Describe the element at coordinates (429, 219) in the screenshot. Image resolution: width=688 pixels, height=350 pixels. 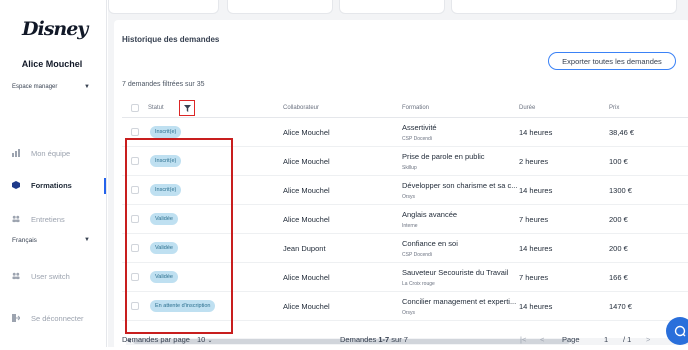
I see `formation-cell: Anglais avancée Interne` at that location.